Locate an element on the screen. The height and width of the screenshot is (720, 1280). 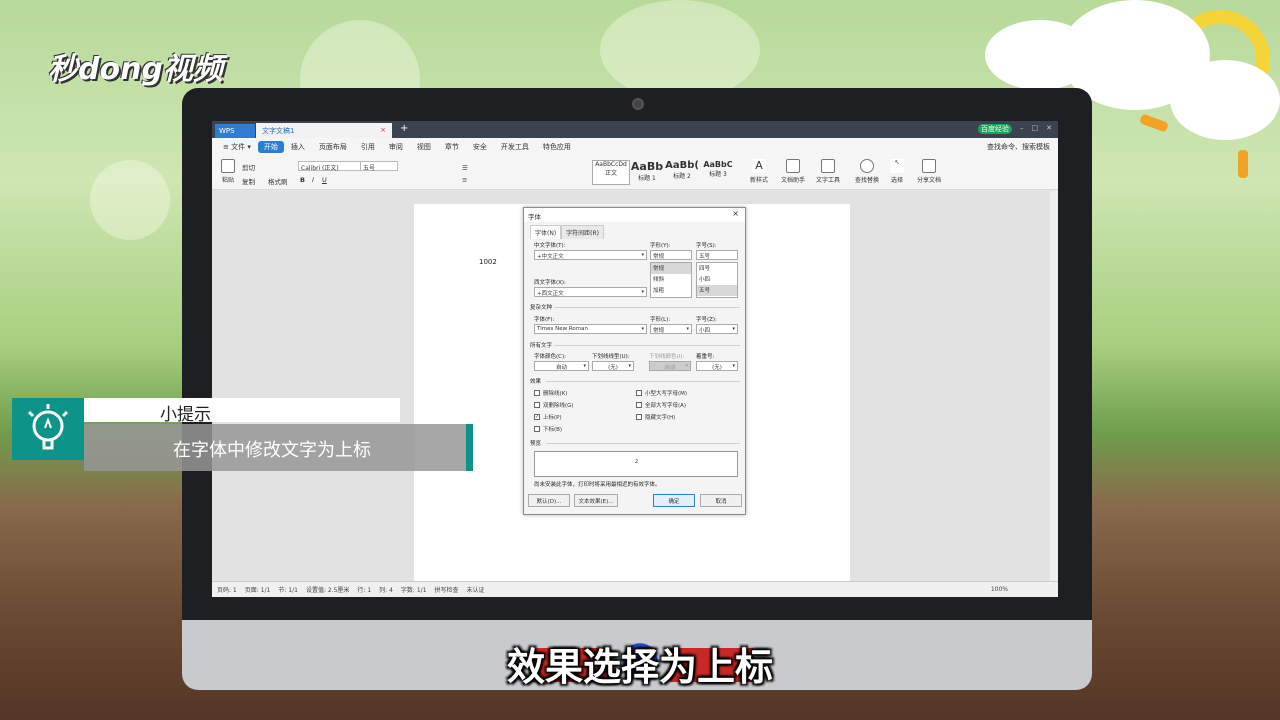
list-icon: ☰ is located at coordinates (465, 168).